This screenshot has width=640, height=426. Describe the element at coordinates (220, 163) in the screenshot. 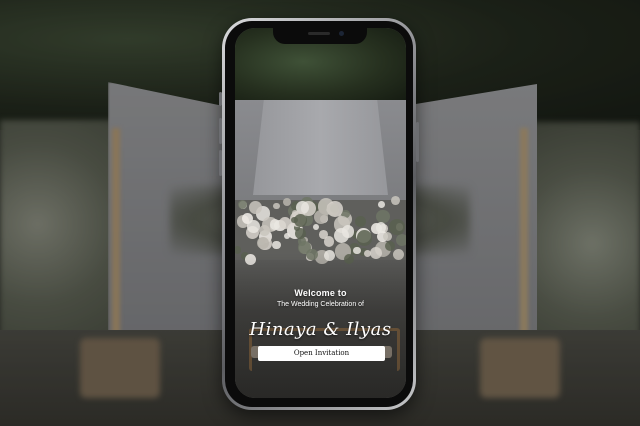

I see `phone-volume-down-button` at that location.